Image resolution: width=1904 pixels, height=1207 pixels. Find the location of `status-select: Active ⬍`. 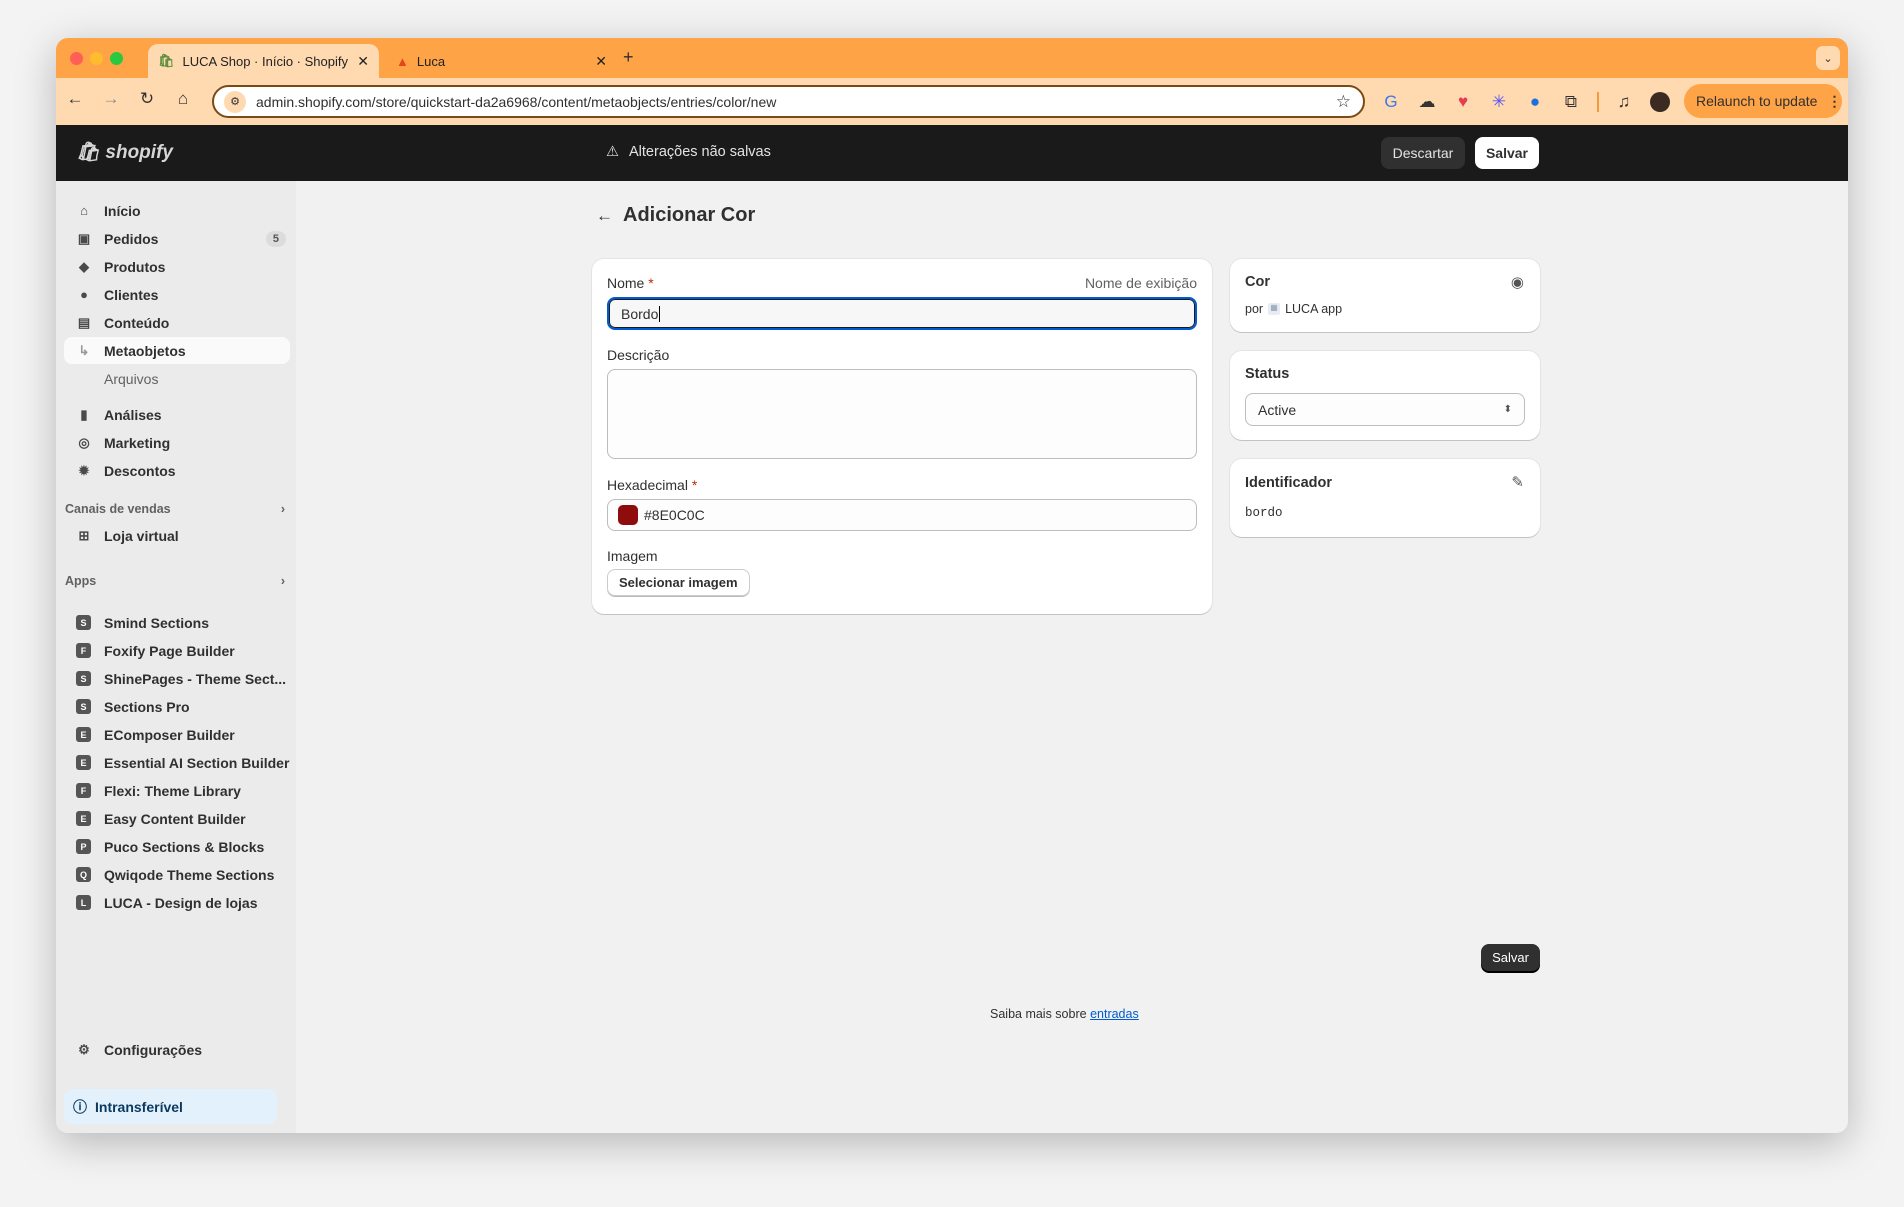

status-select: Active ⬍ is located at coordinates (1385, 409).